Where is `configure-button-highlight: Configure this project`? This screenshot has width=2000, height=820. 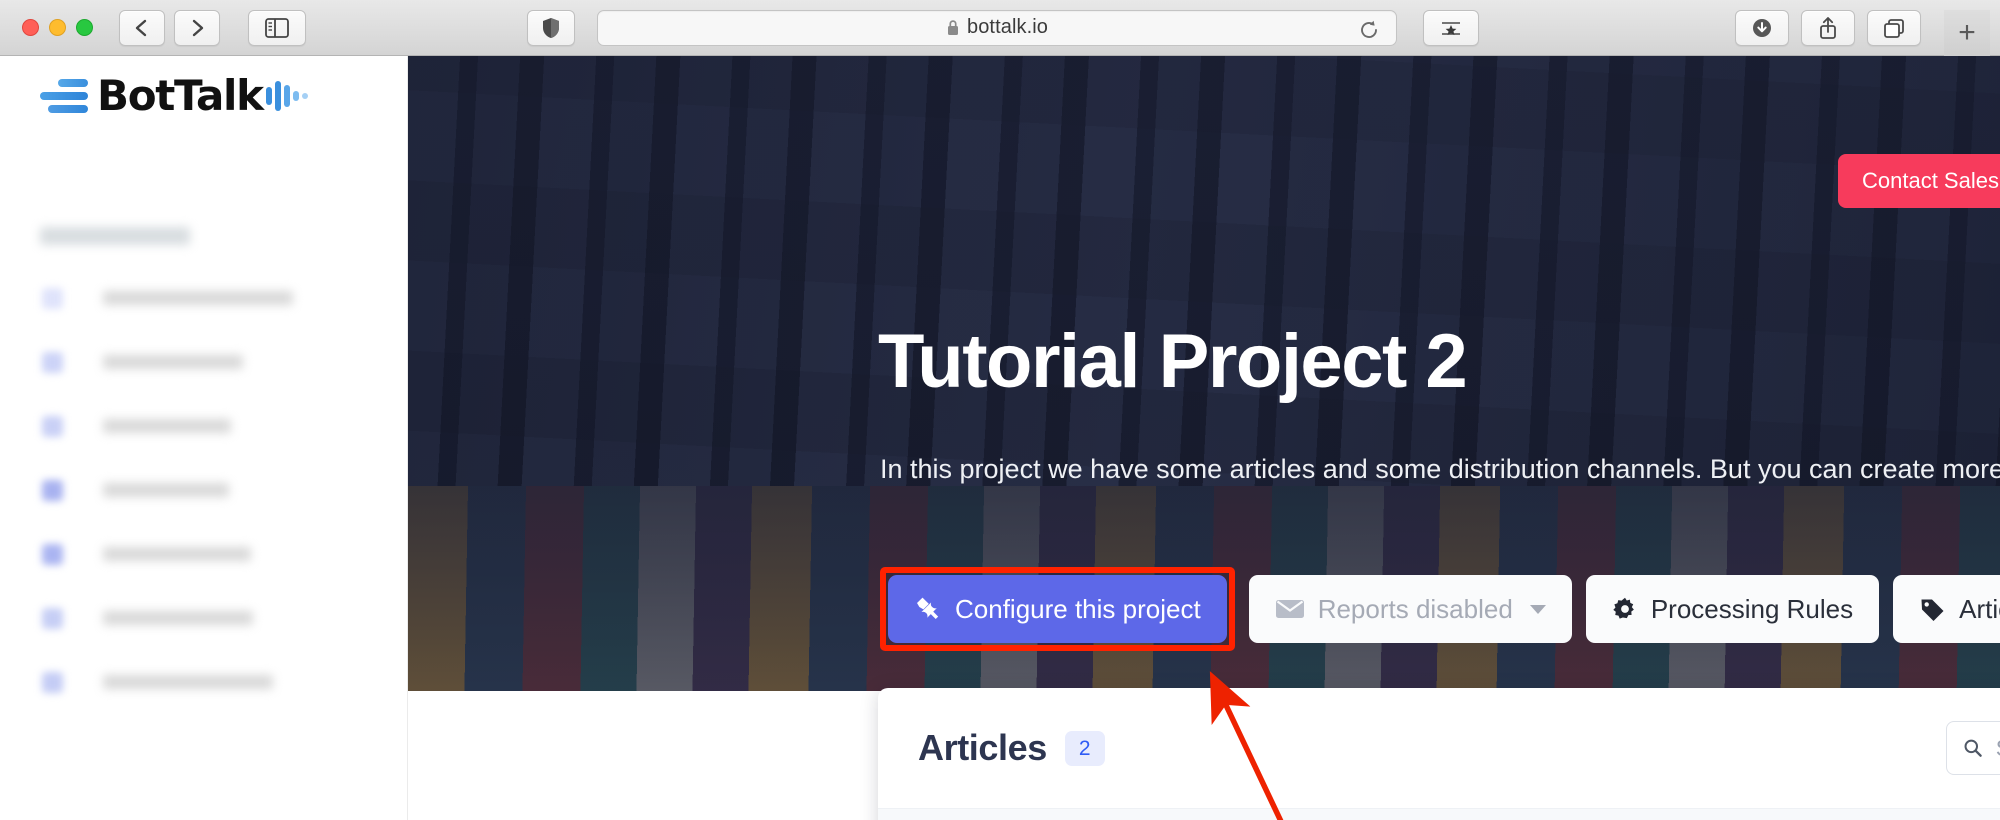 configure-button-highlight: Configure this project is located at coordinates (1057, 609).